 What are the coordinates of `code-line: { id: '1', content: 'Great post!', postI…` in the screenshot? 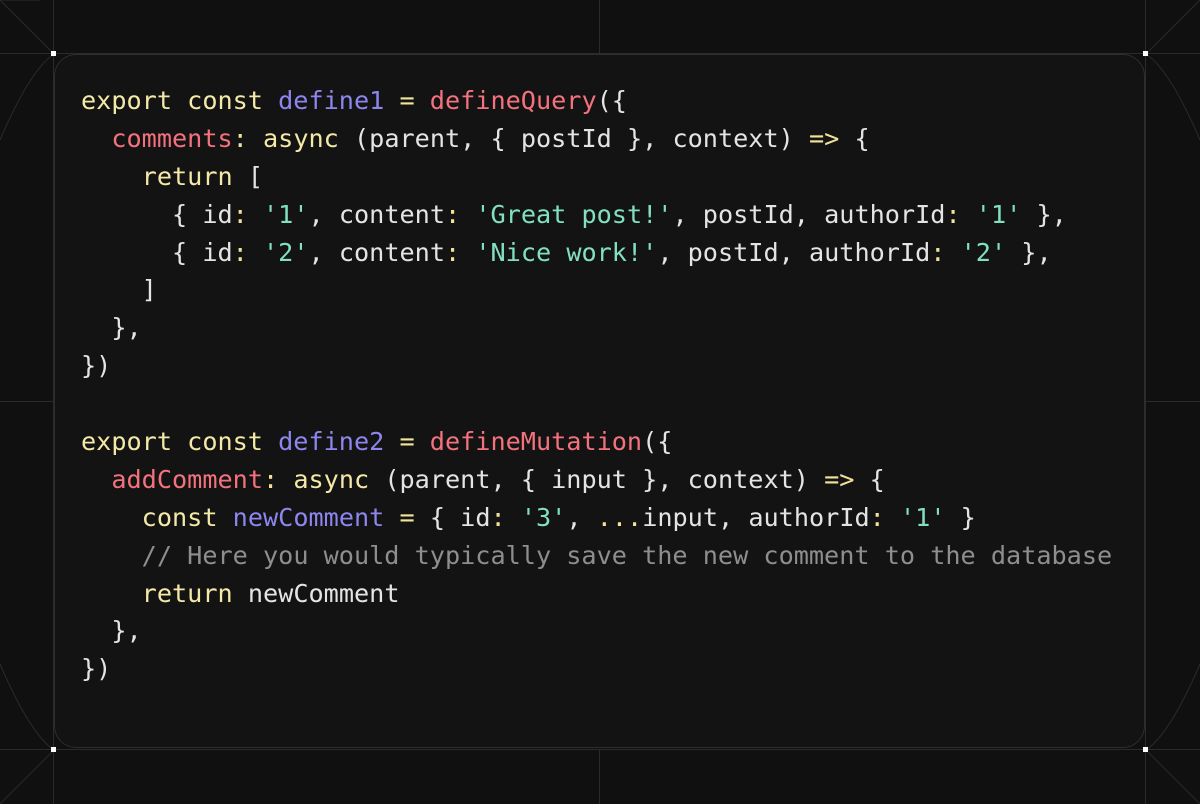 It's located at (596, 215).